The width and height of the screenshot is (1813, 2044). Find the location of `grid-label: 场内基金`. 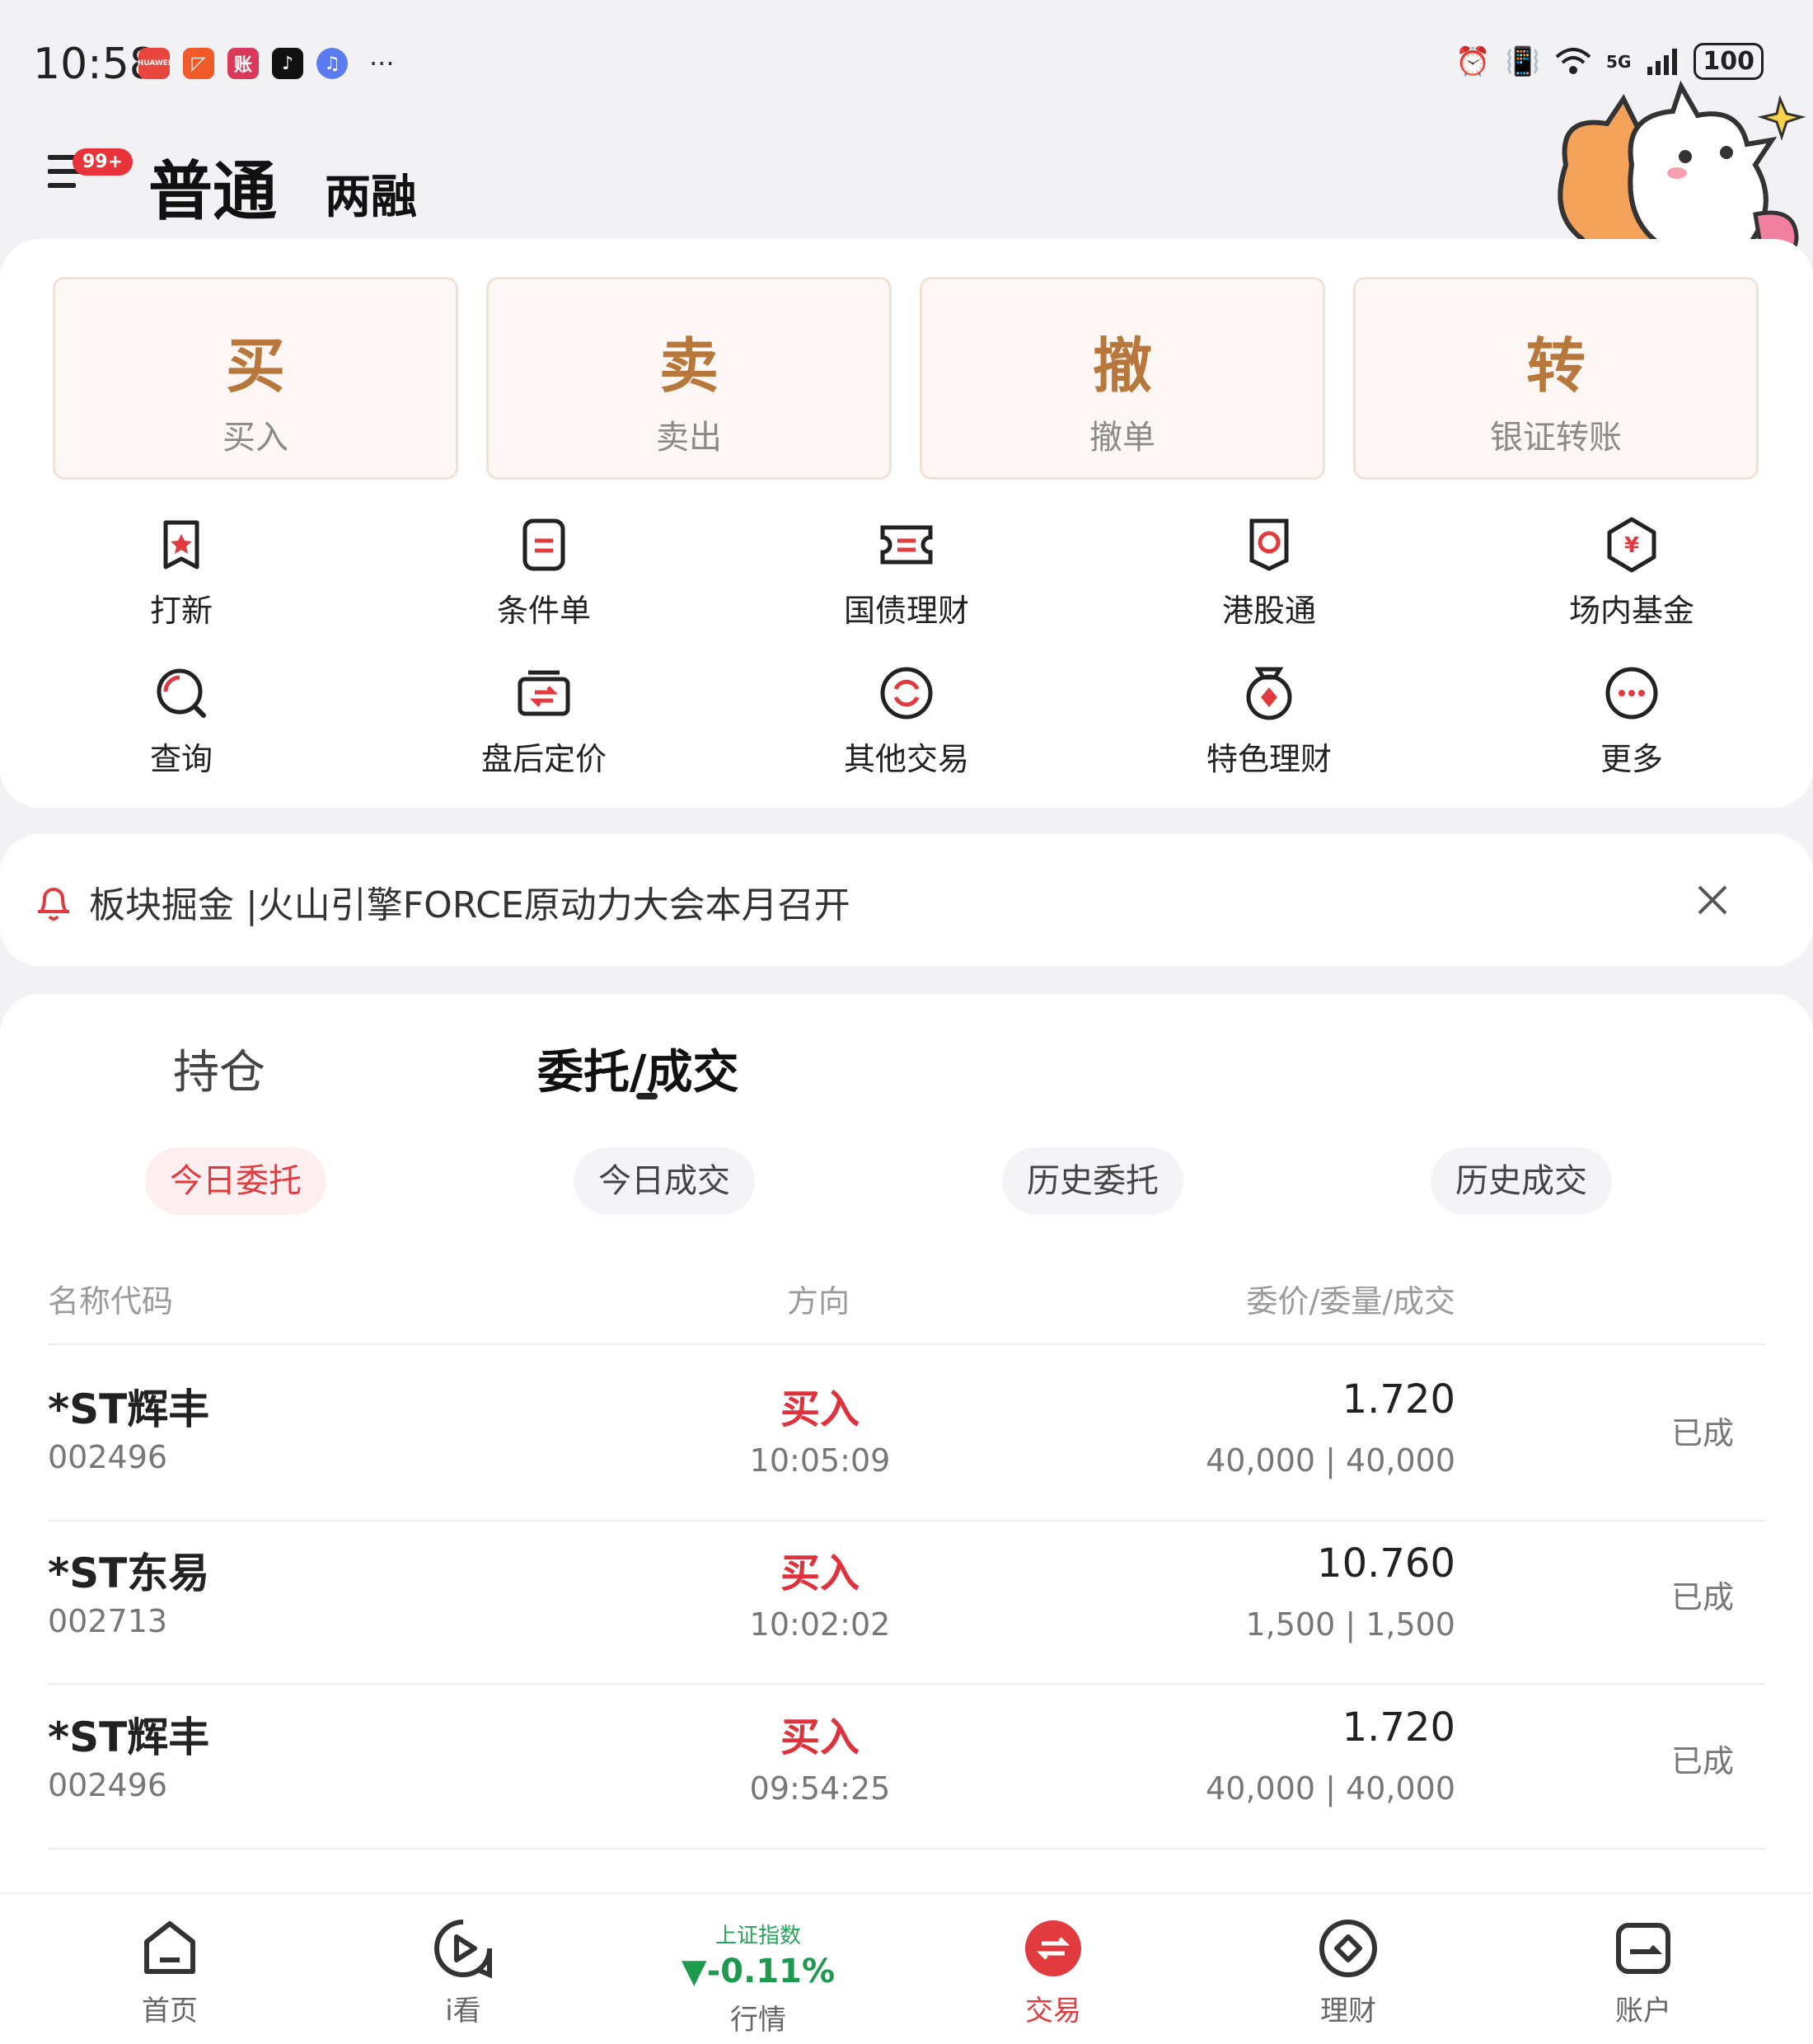

grid-label: 场内基金 is located at coordinates (1631, 611).